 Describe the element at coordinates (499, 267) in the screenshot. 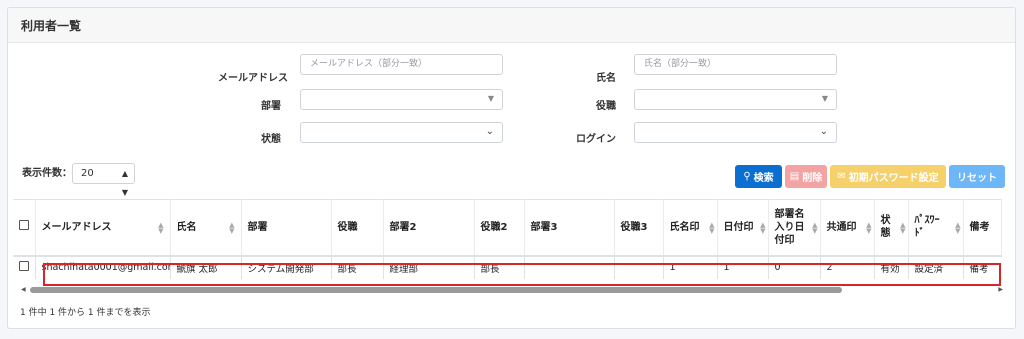

I see `cell-role2: 部長` at that location.